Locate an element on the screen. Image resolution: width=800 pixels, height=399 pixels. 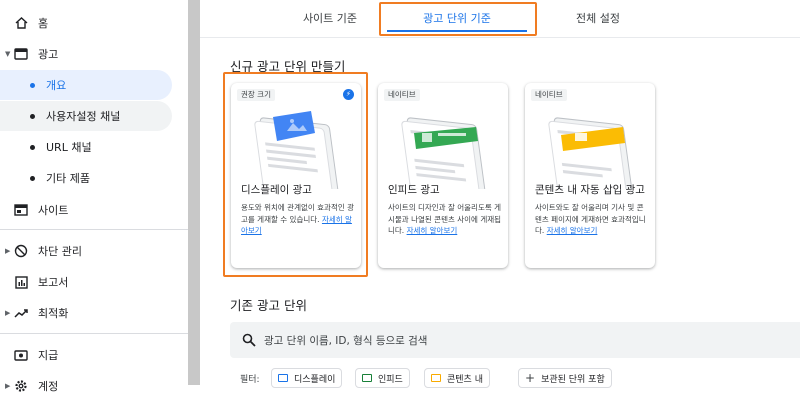
nav-payments: 지급 is located at coordinates (94, 355).